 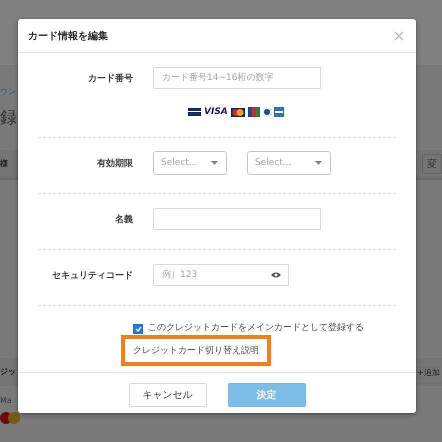 I want to click on help-link: クレジットカード切り替え説明, so click(x=196, y=350).